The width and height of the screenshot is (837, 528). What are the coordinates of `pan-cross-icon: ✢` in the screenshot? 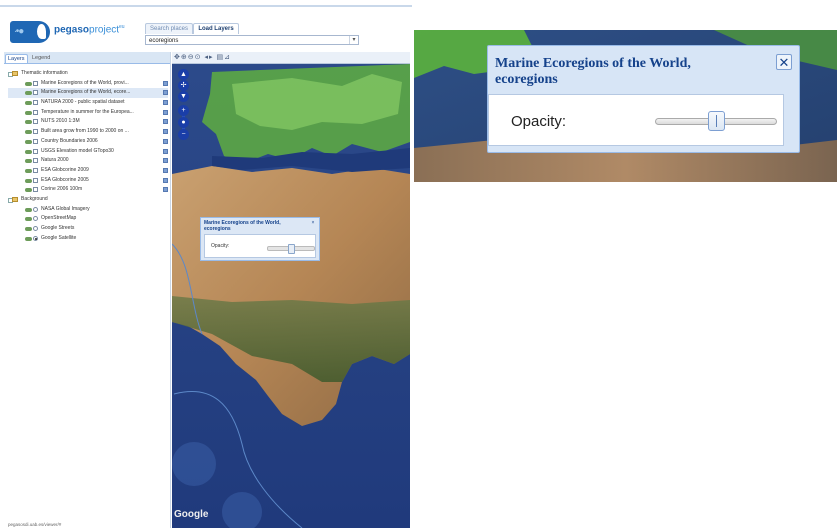 It's located at (183, 85).